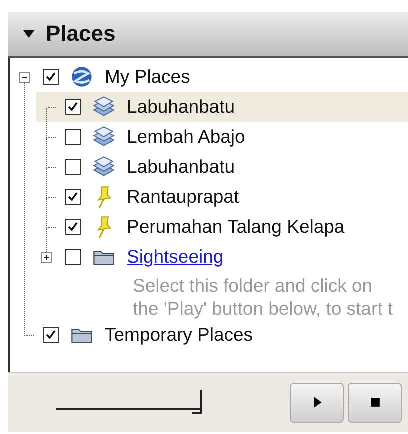 This screenshot has width=408, height=434. I want to click on folder-link: Sightseeing, so click(175, 257).